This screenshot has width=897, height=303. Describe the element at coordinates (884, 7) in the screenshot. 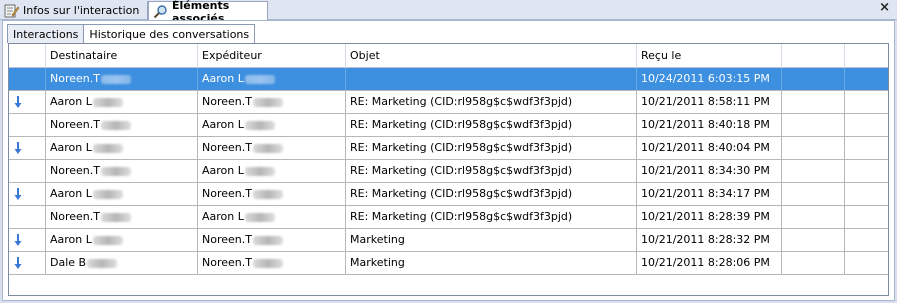

I see `close-icon: ×` at that location.